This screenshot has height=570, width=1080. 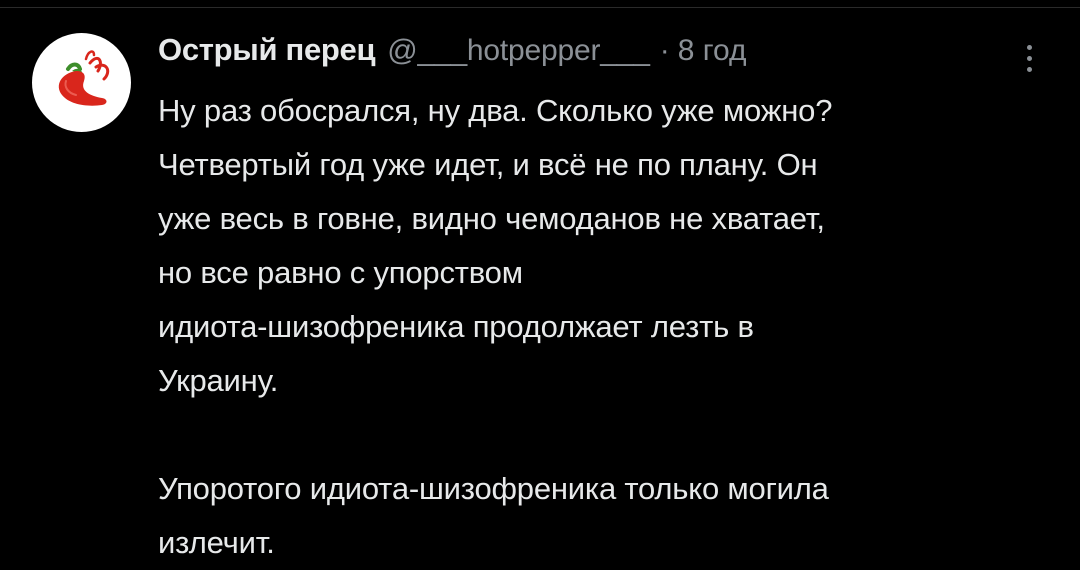 What do you see at coordinates (216, 542) in the screenshot?
I see `tweet-text-line: излечит.` at bounding box center [216, 542].